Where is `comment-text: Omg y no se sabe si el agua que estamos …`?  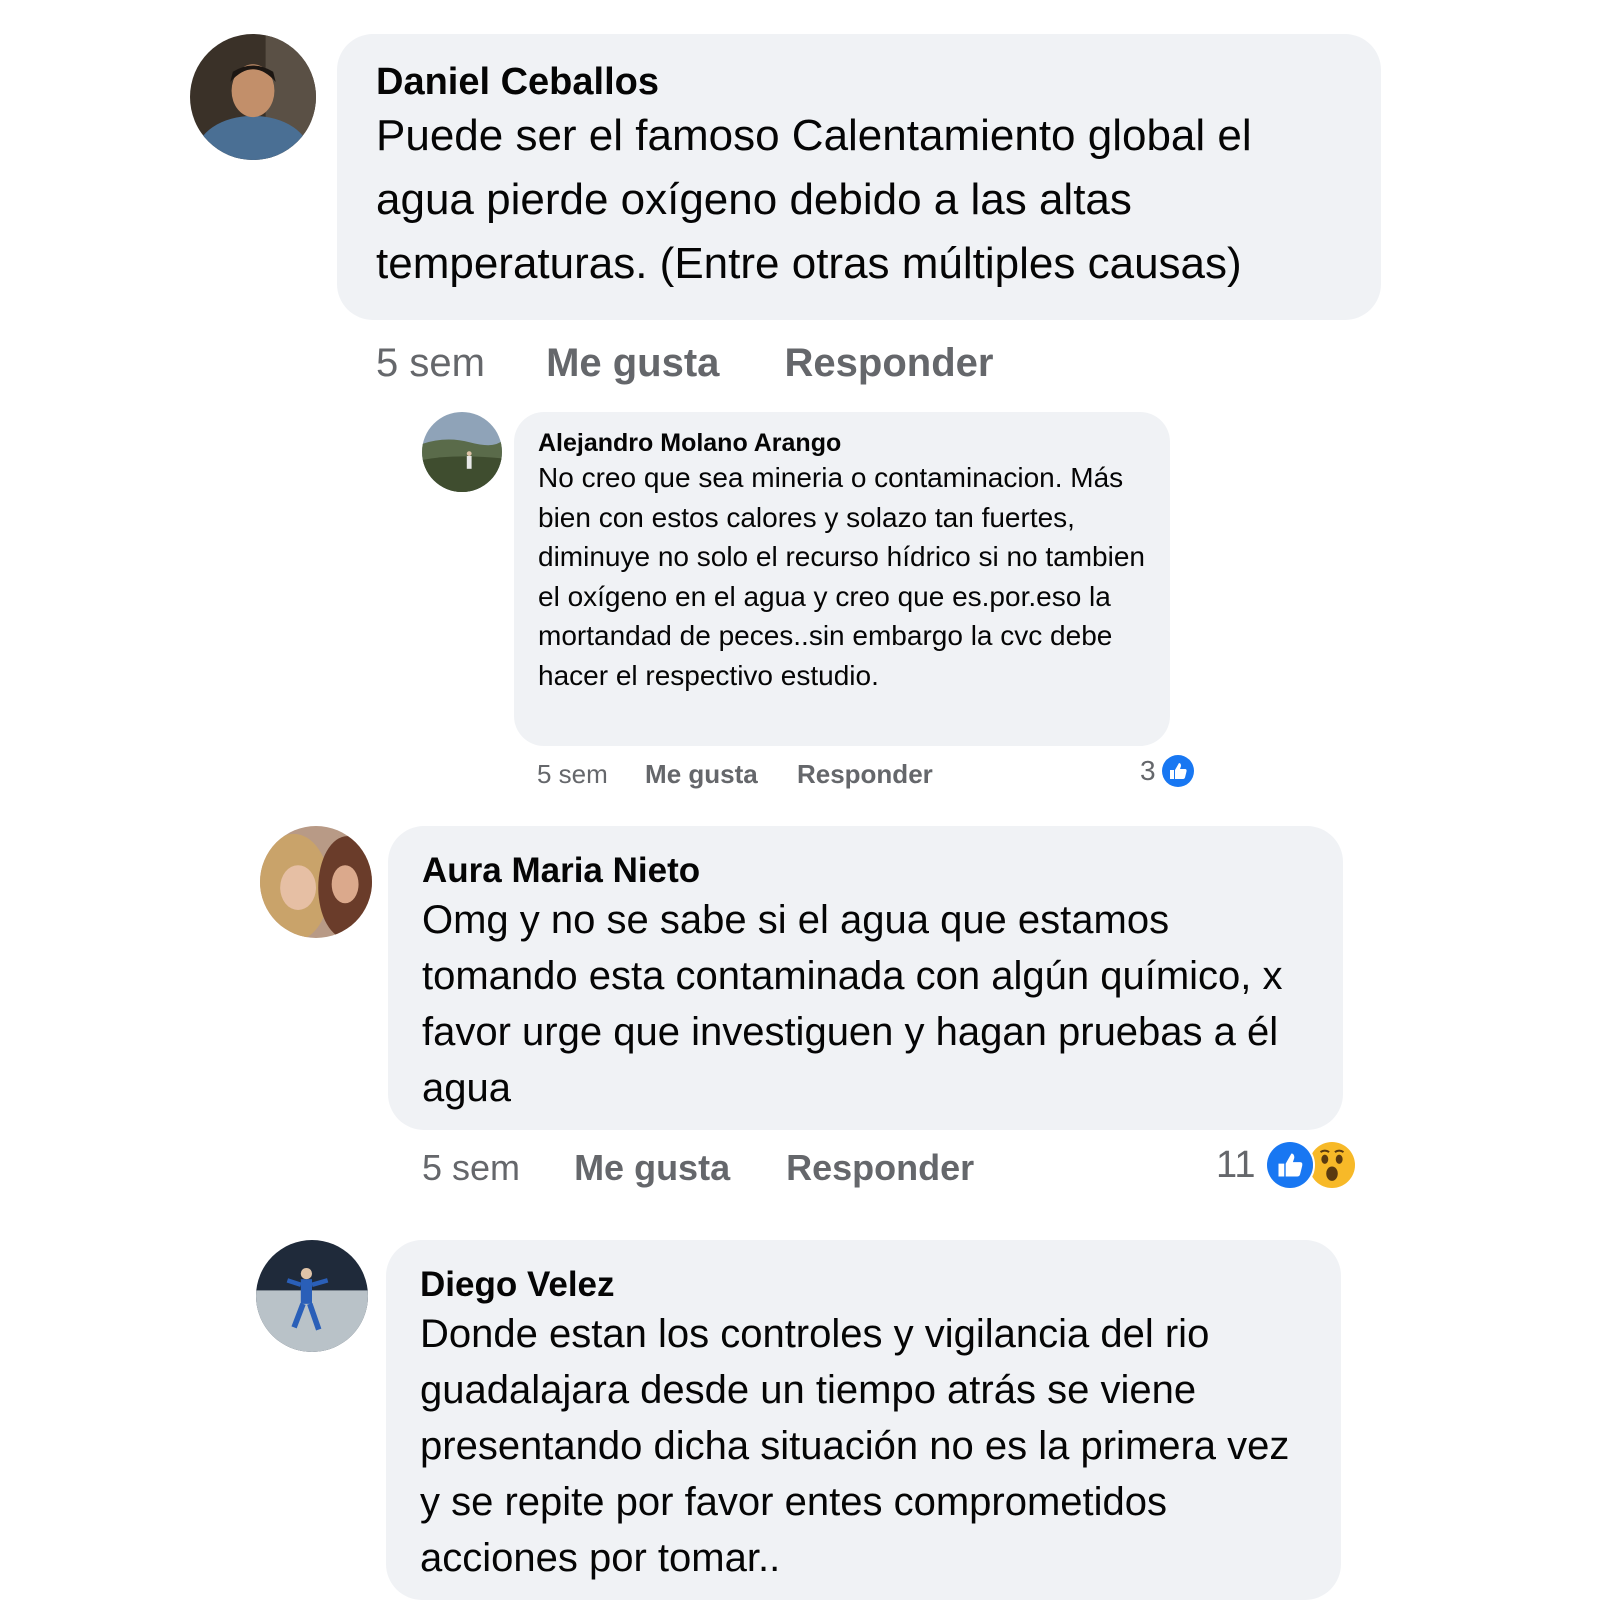
comment-text: Omg y no se sabe si el agua que estamos … is located at coordinates (852, 1004).